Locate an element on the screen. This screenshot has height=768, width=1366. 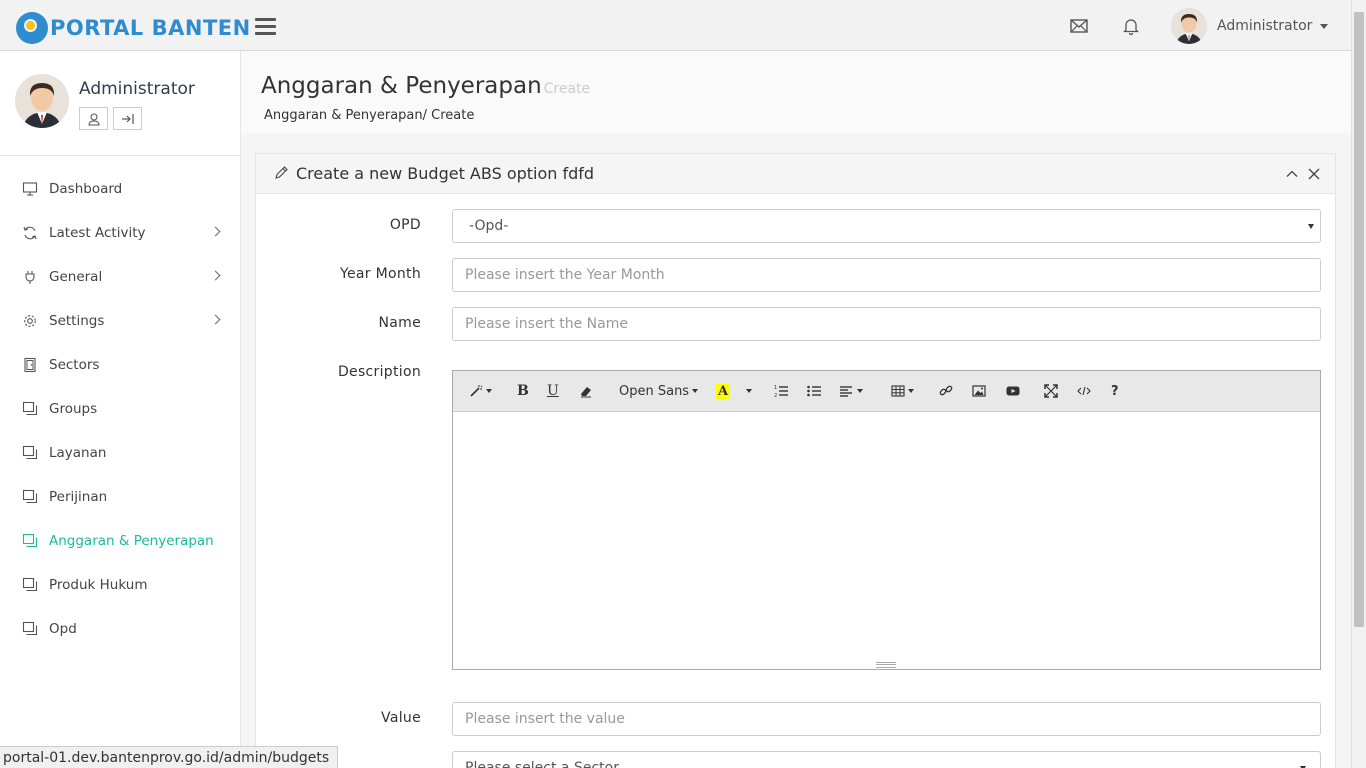
sidebar-item-anggaran-penyerapan: Anggaran & Penyerapan is located at coordinates (120, 541).